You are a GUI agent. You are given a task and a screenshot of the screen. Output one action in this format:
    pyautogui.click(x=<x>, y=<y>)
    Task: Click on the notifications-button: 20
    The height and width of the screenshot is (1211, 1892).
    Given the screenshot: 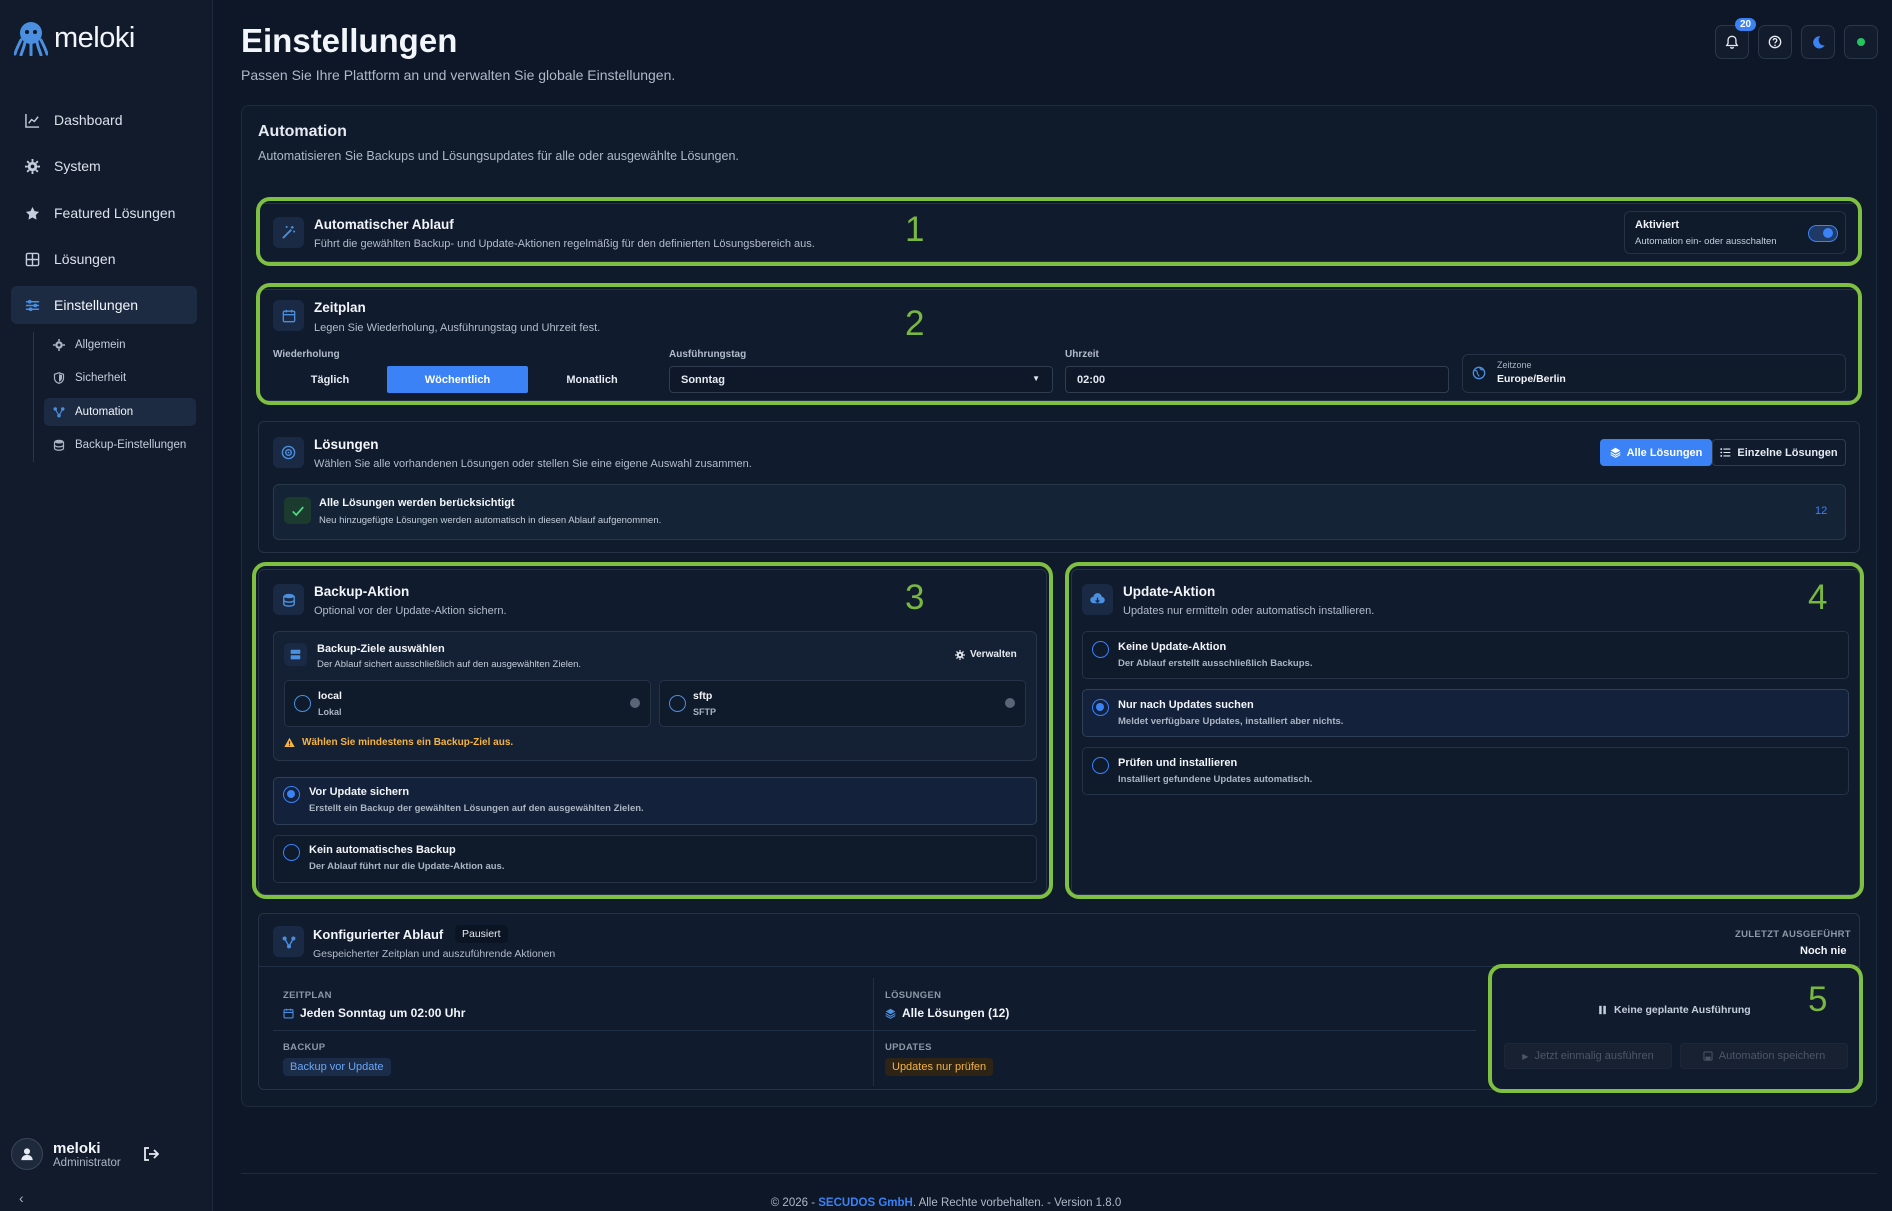 What is the action you would take?
    pyautogui.click(x=1736, y=38)
    